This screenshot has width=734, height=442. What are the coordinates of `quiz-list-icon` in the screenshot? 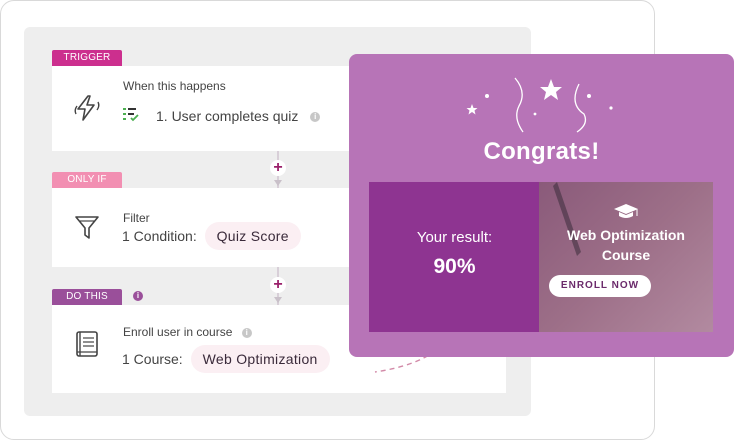 It's located at (131, 115).